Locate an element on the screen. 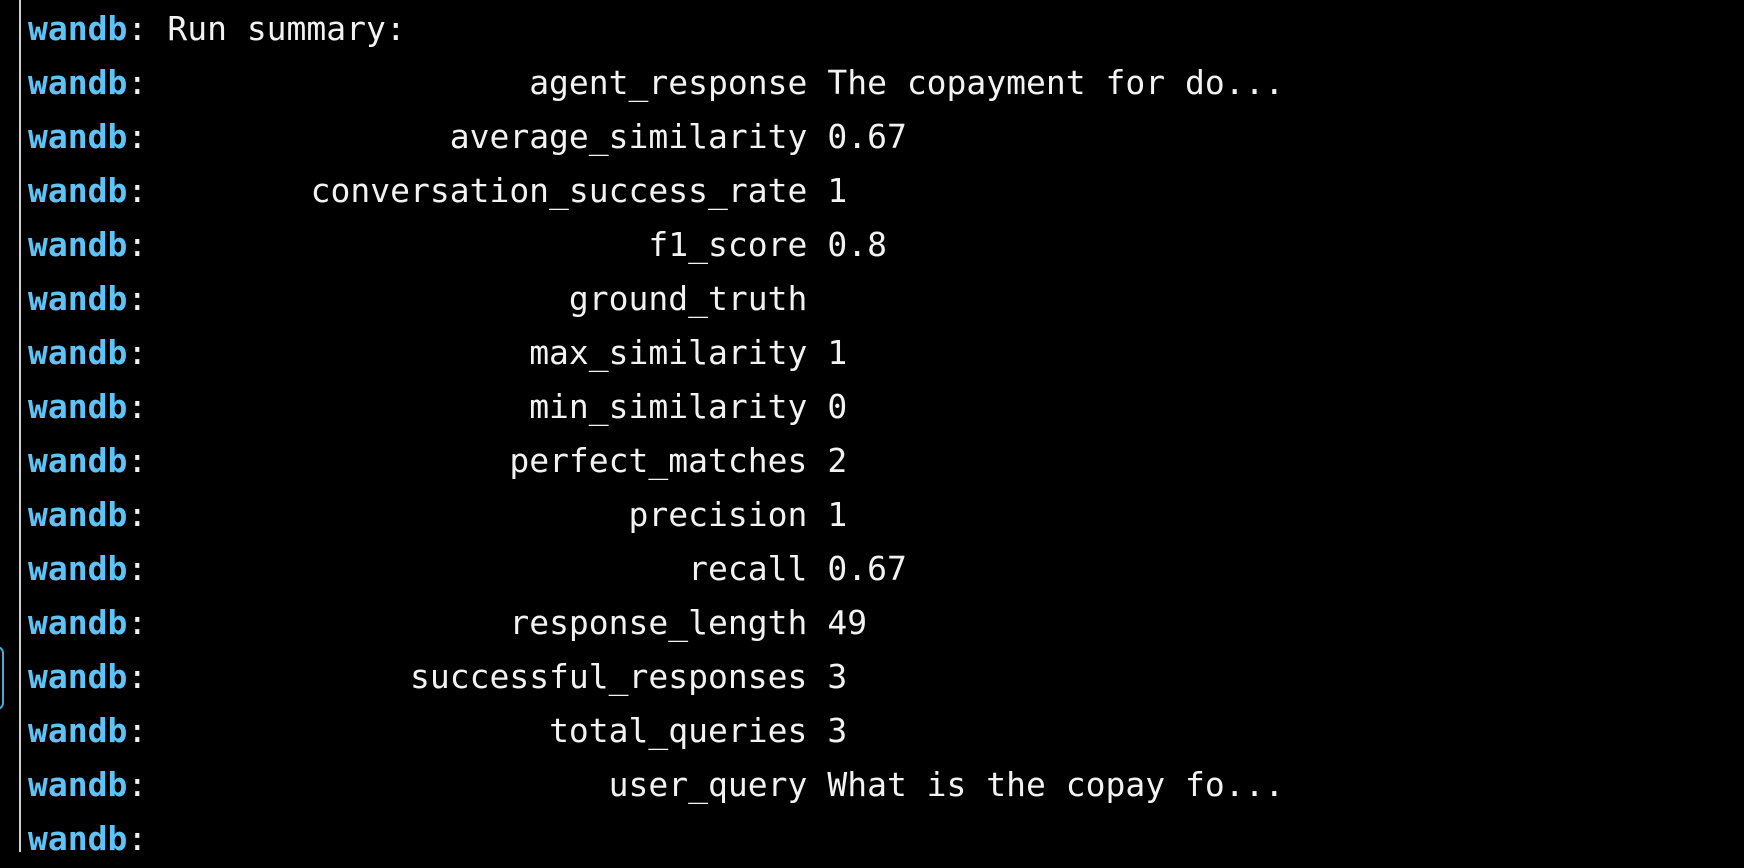 This screenshot has height=868, width=1744. summary-row: wandb: response_length 49 is located at coordinates (656, 625).